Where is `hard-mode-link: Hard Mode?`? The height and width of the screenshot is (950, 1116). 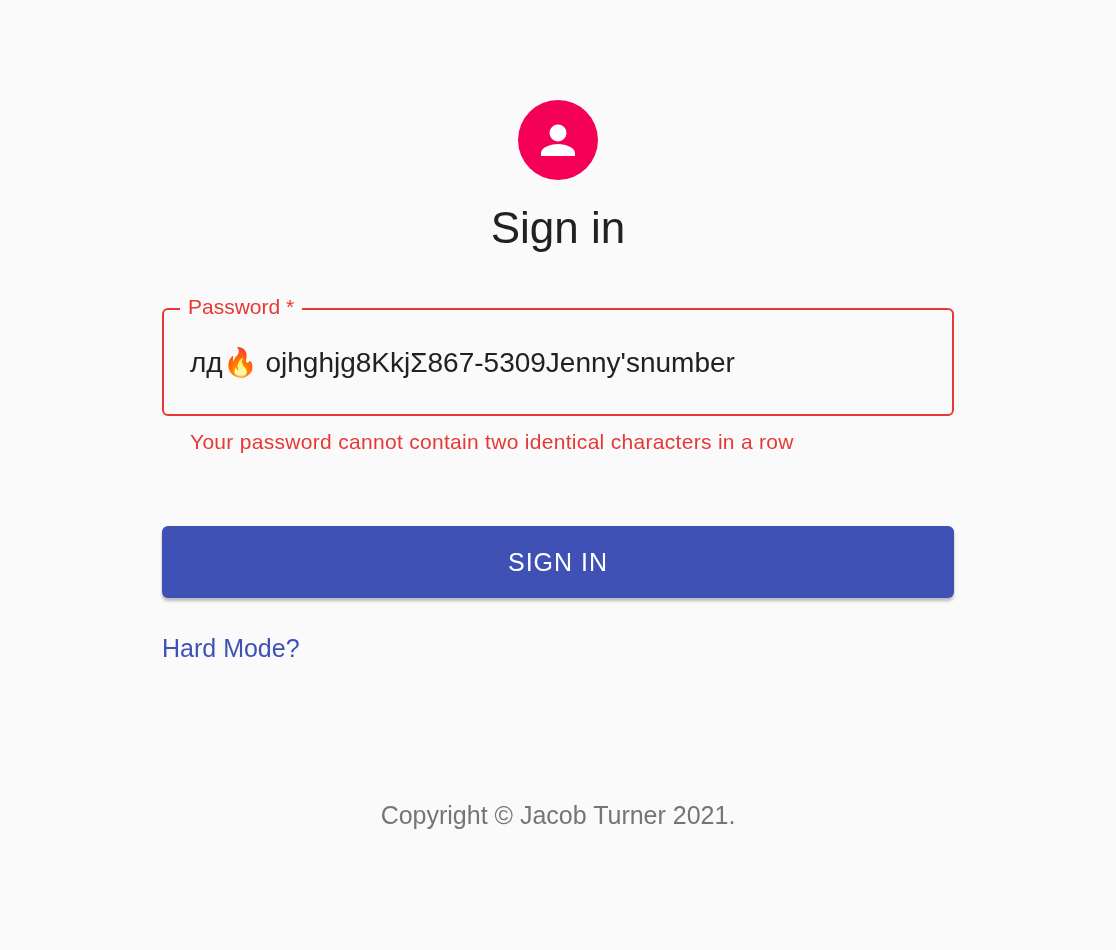
hard-mode-link: Hard Mode? is located at coordinates (231, 648).